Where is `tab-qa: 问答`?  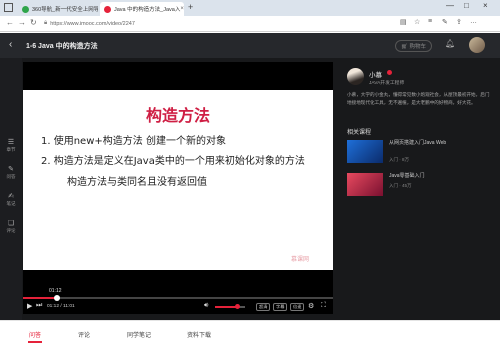
tab-qa: 问答 is located at coordinates (35, 334).